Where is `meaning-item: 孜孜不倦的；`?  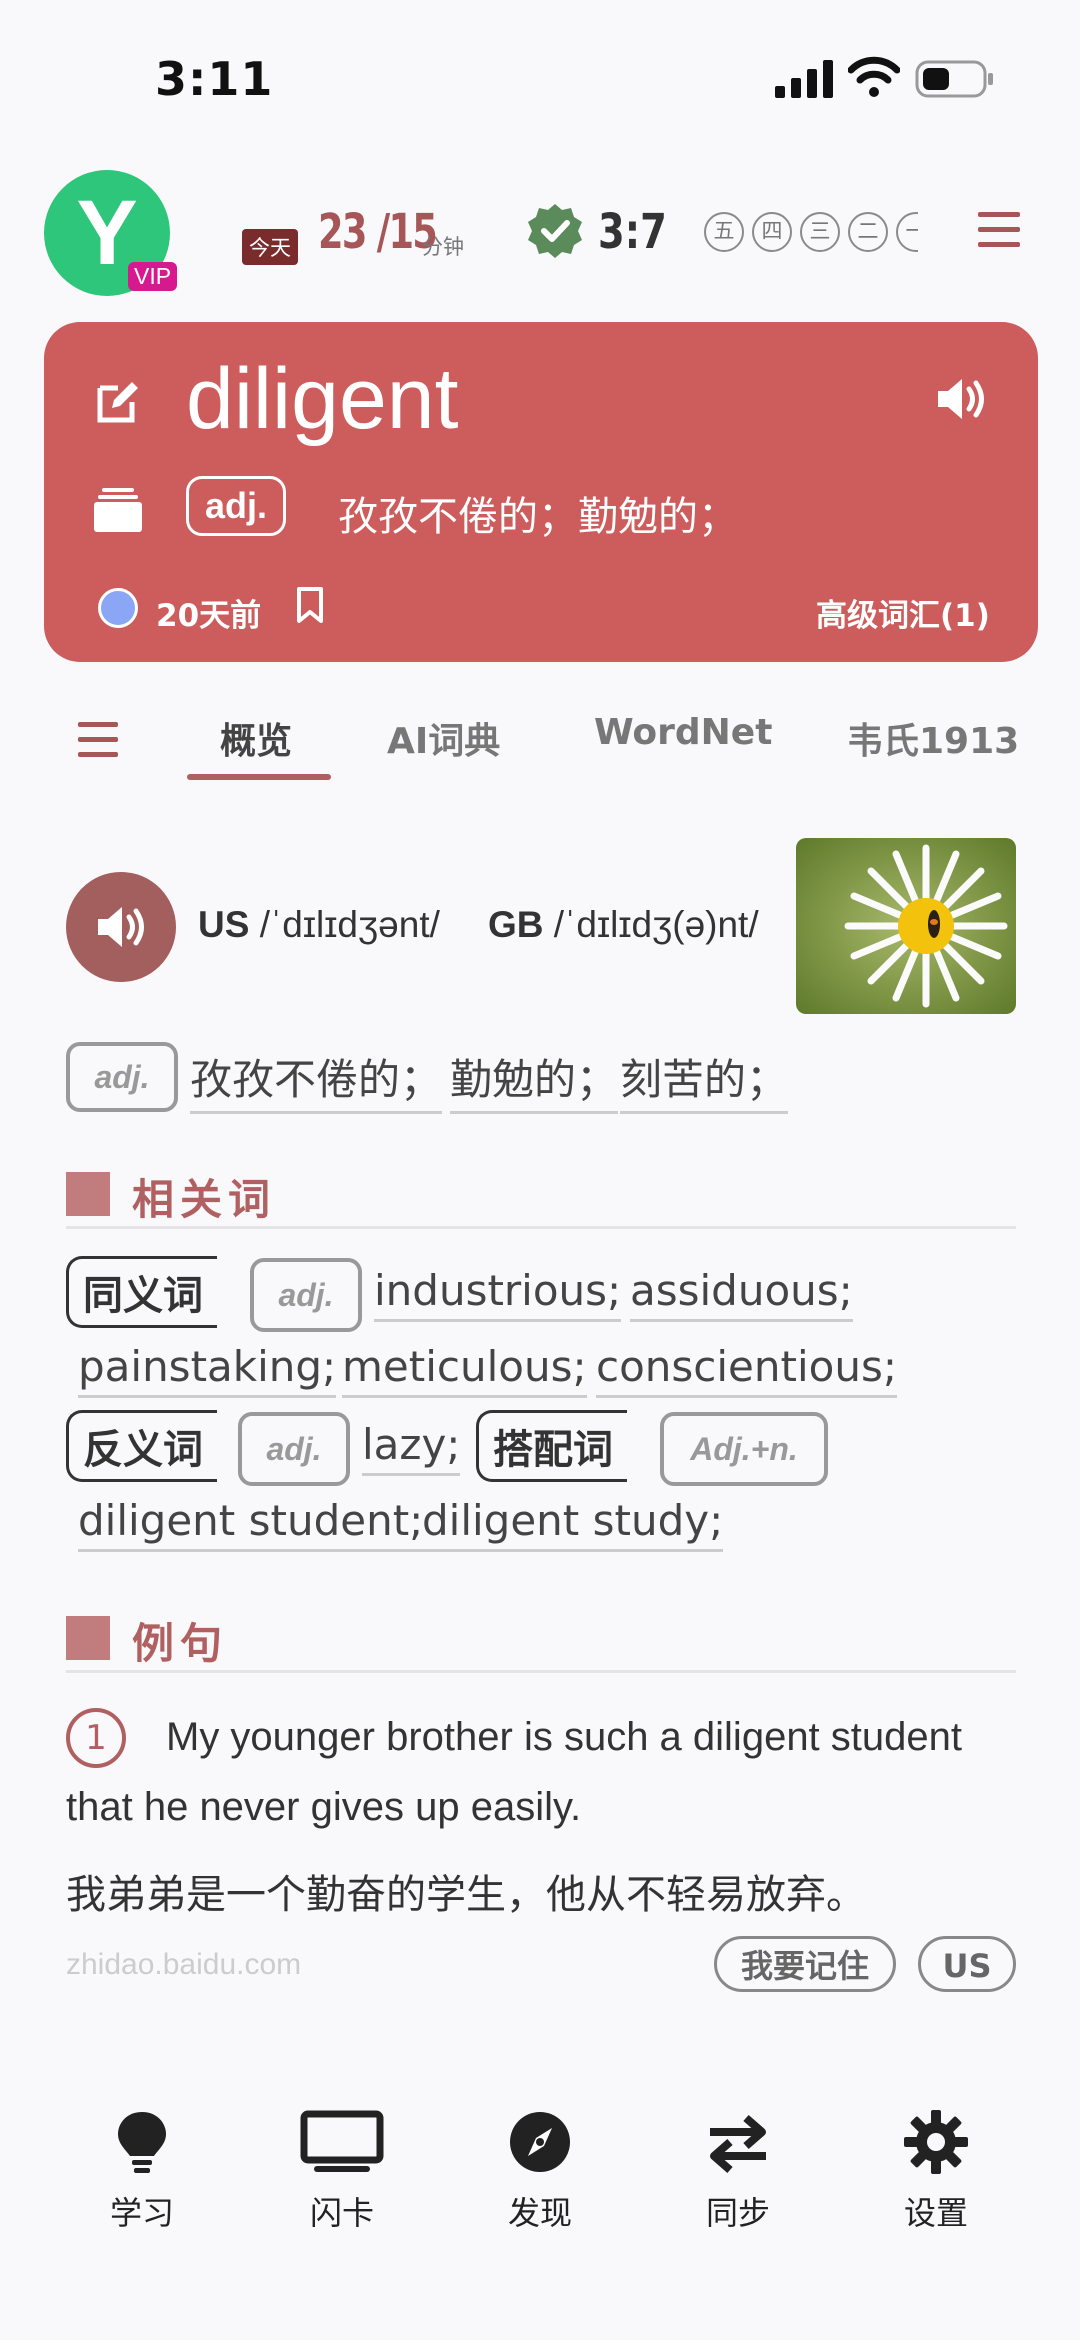 meaning-item: 孜孜不倦的； is located at coordinates (316, 1080).